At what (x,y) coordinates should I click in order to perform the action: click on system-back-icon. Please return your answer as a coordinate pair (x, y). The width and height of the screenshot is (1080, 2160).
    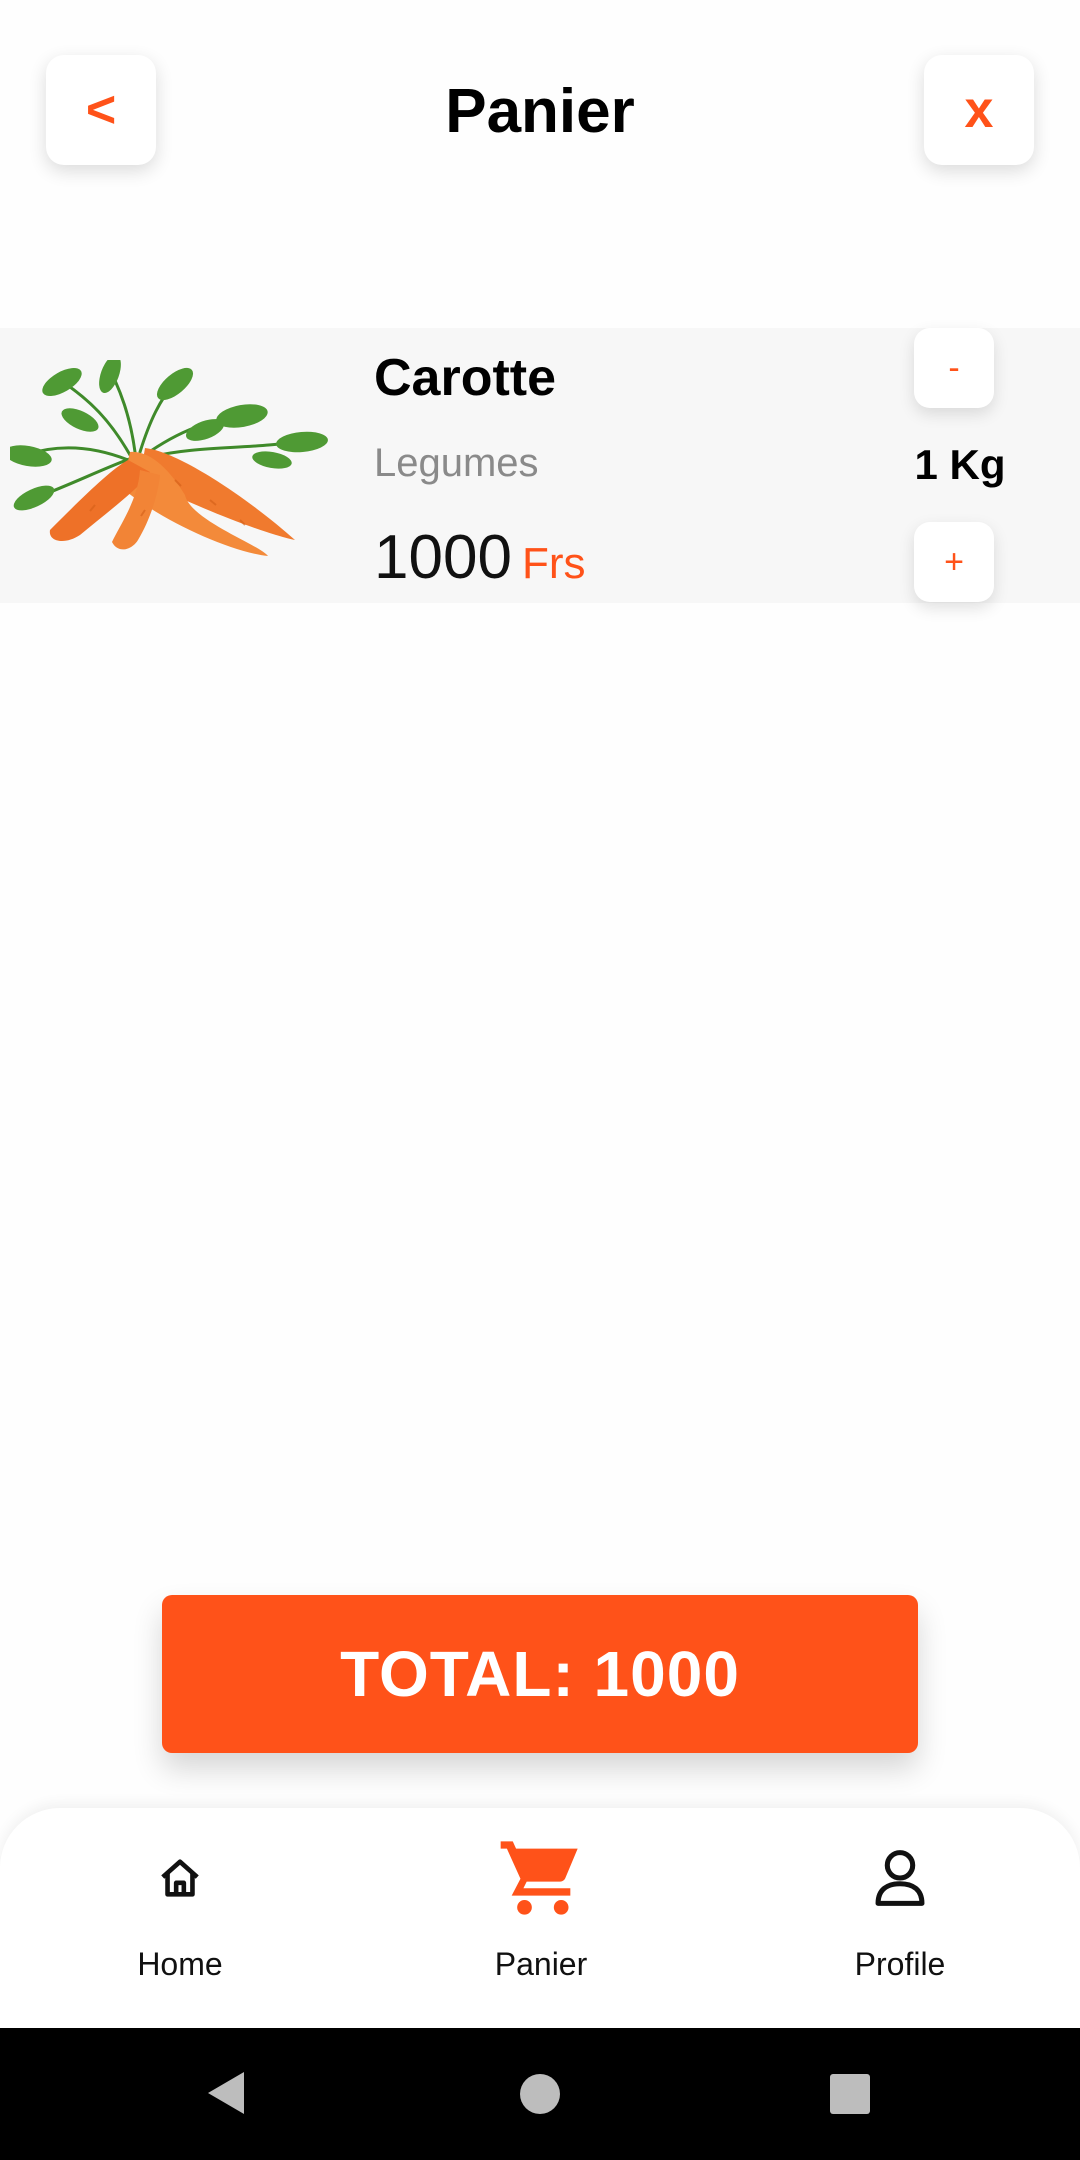
    Looking at the image, I should click on (226, 2093).